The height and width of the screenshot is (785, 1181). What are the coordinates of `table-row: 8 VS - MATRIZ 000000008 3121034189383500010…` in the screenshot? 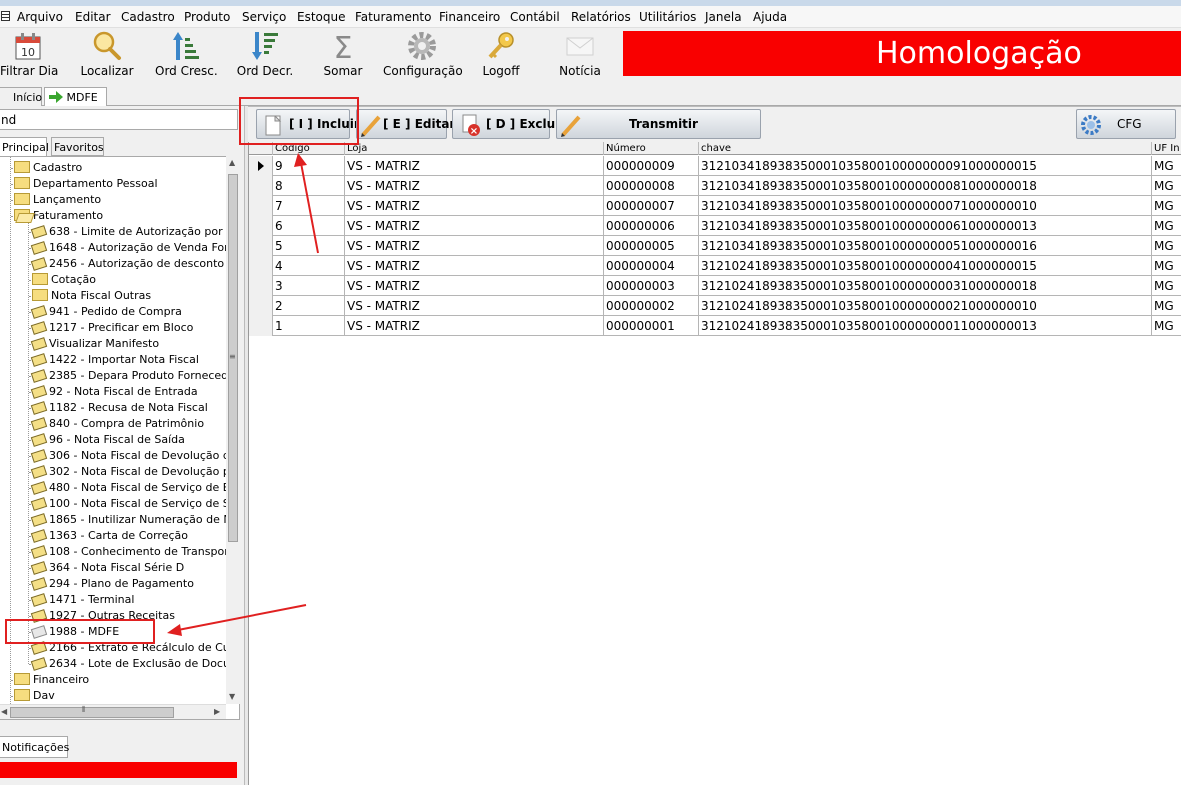 It's located at (715, 186).